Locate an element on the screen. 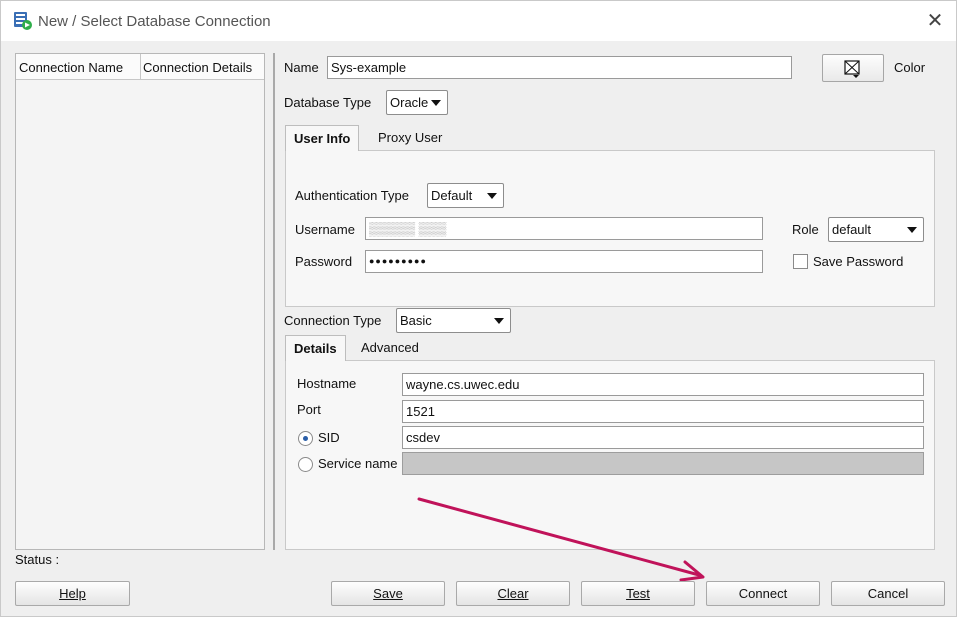  hostname-label: Hostname is located at coordinates (327, 383).